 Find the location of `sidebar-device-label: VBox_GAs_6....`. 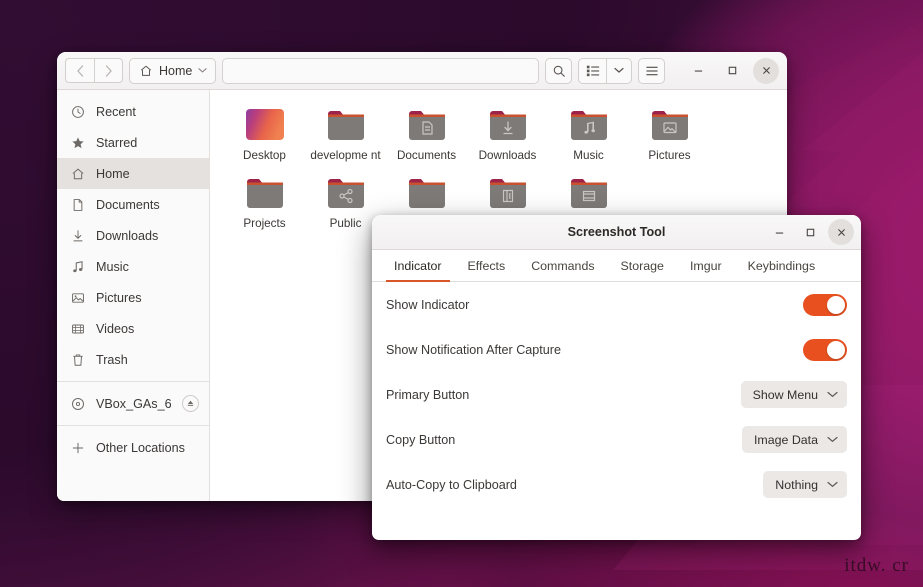

sidebar-device-label: VBox_GAs_6.... is located at coordinates (133, 403).